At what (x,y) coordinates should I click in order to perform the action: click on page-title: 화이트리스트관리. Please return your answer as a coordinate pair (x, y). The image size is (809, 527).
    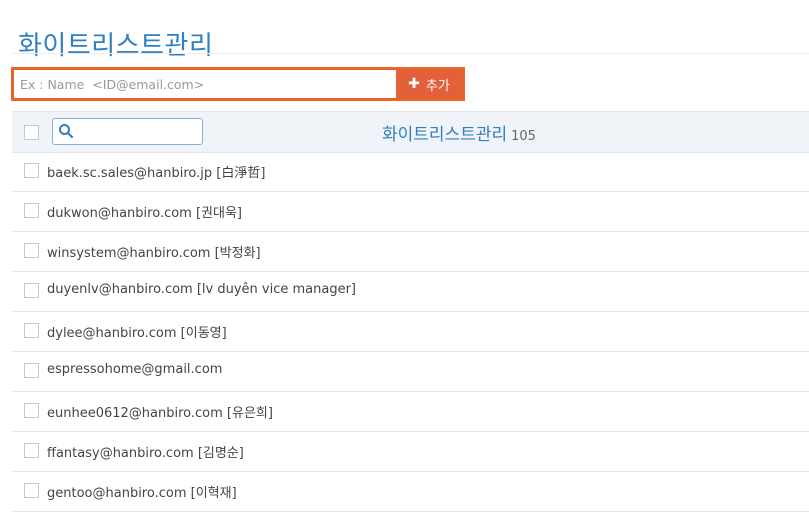
    Looking at the image, I should click on (116, 46).